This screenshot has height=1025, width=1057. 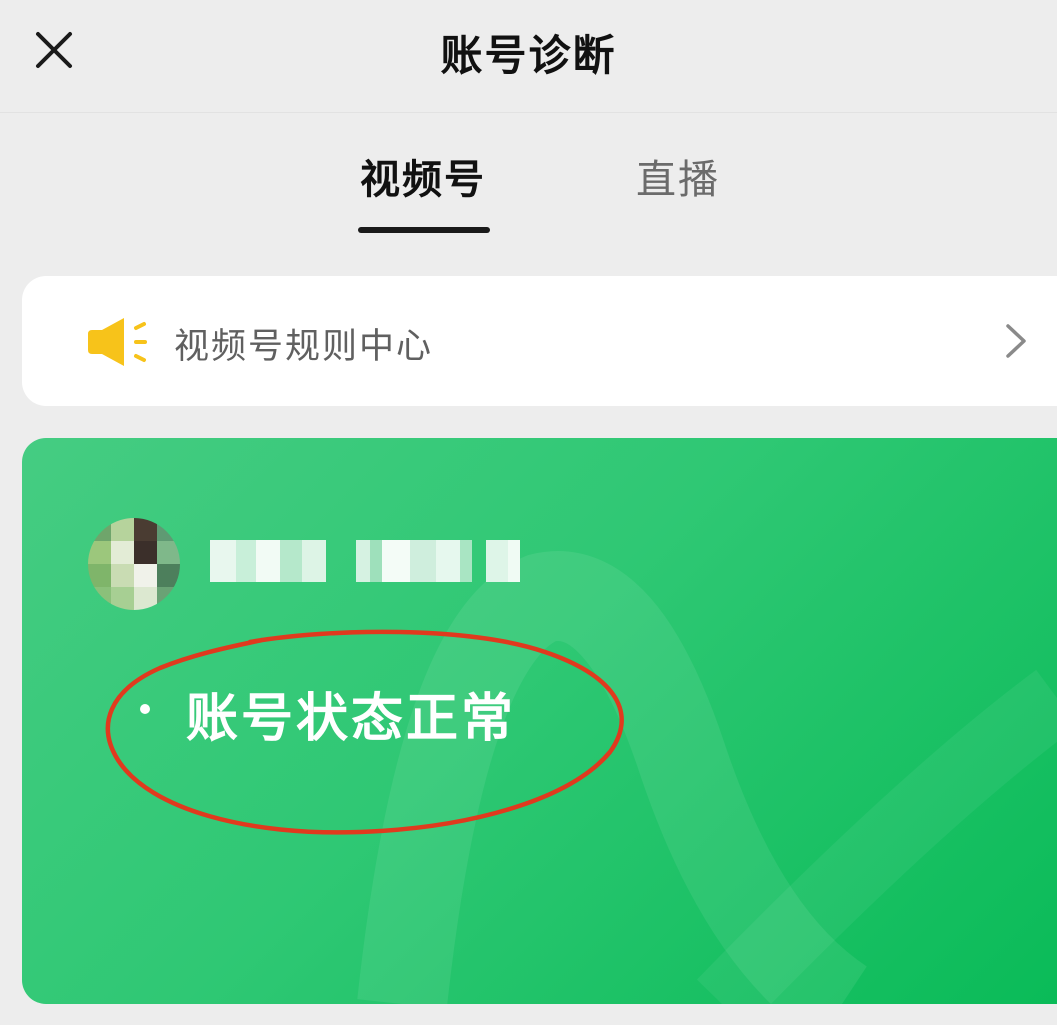 I want to click on tab-channels: 视频号, so click(x=423, y=176).